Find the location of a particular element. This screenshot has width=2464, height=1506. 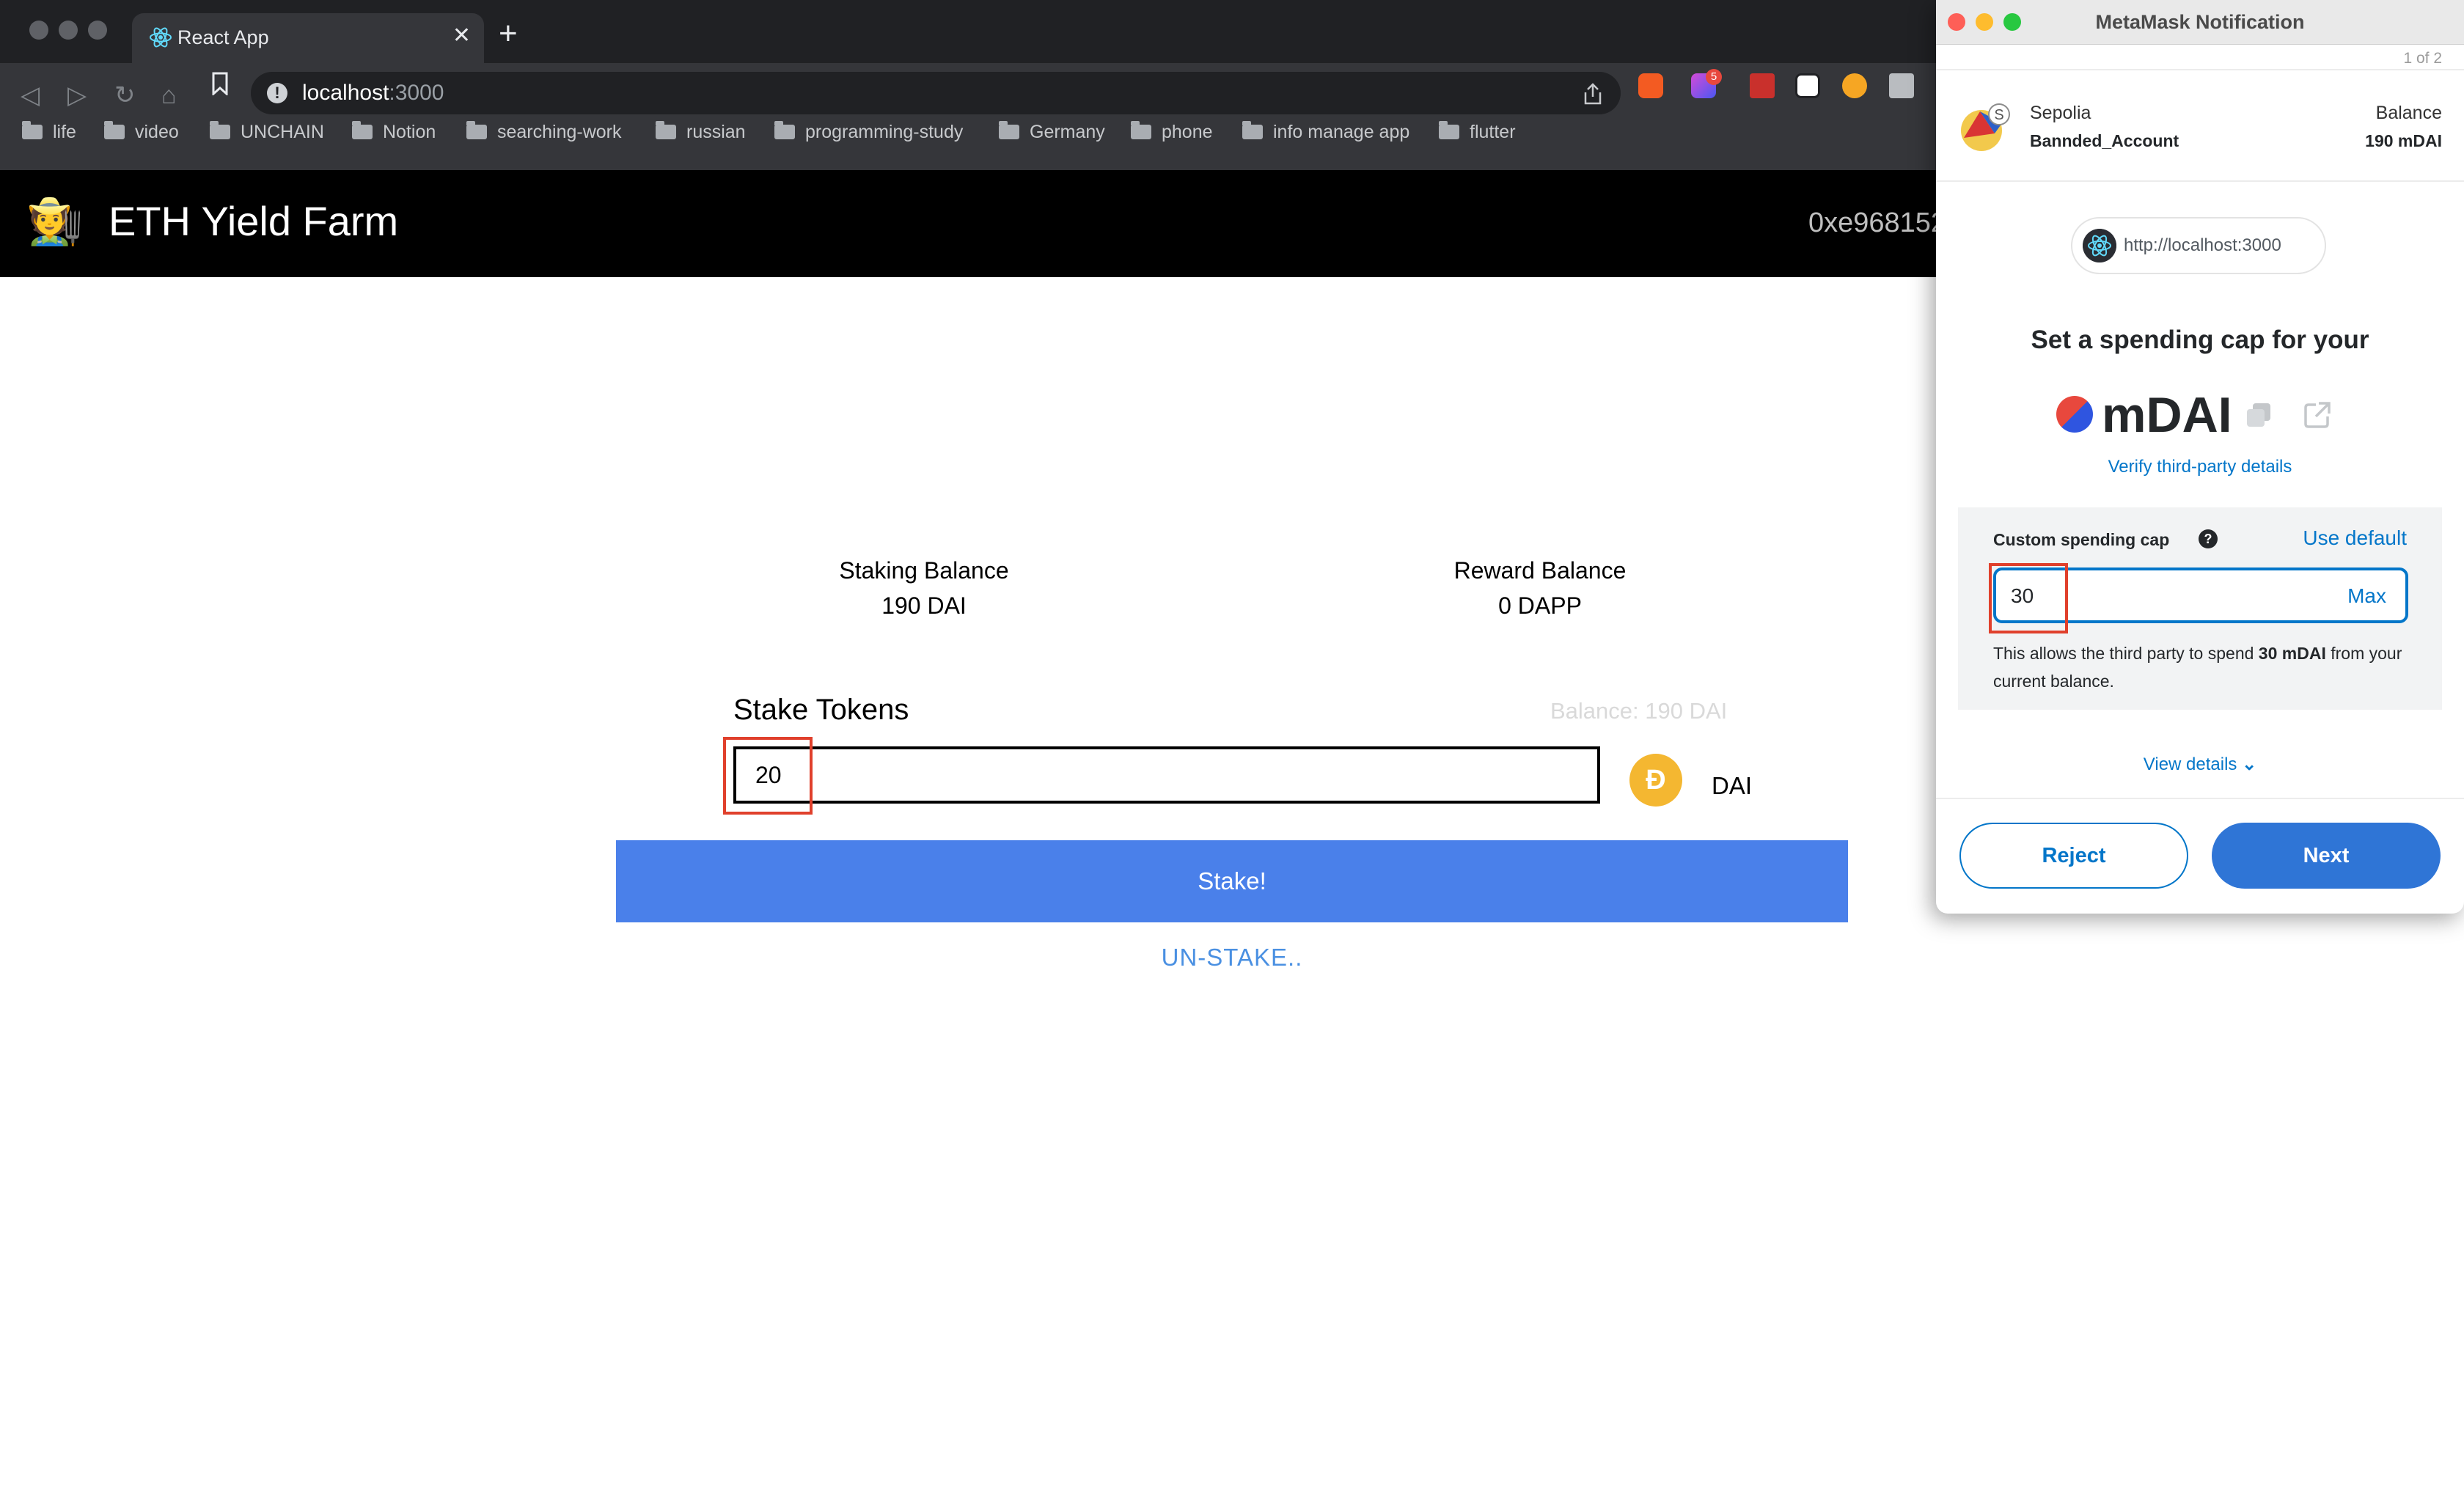

bookmark-folder-germany: Germany is located at coordinates (1052, 132).